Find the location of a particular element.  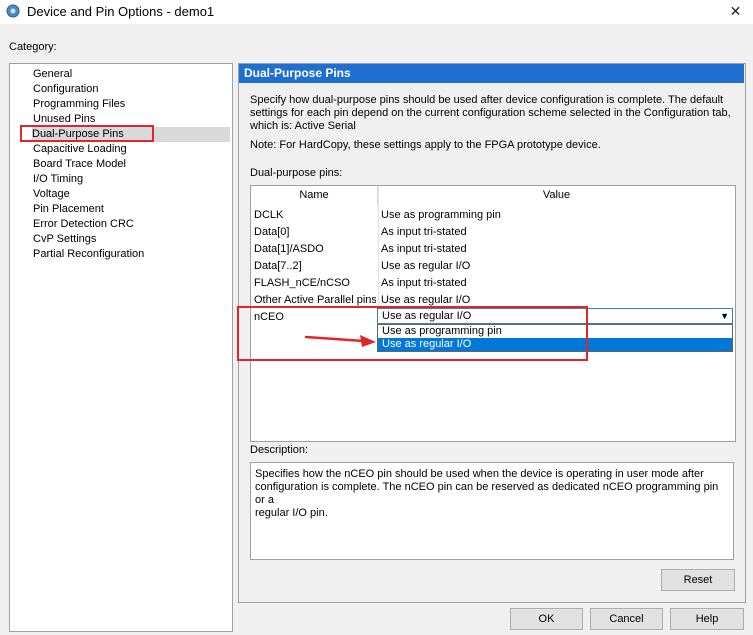

column-header-value: Value is located at coordinates (556, 195).